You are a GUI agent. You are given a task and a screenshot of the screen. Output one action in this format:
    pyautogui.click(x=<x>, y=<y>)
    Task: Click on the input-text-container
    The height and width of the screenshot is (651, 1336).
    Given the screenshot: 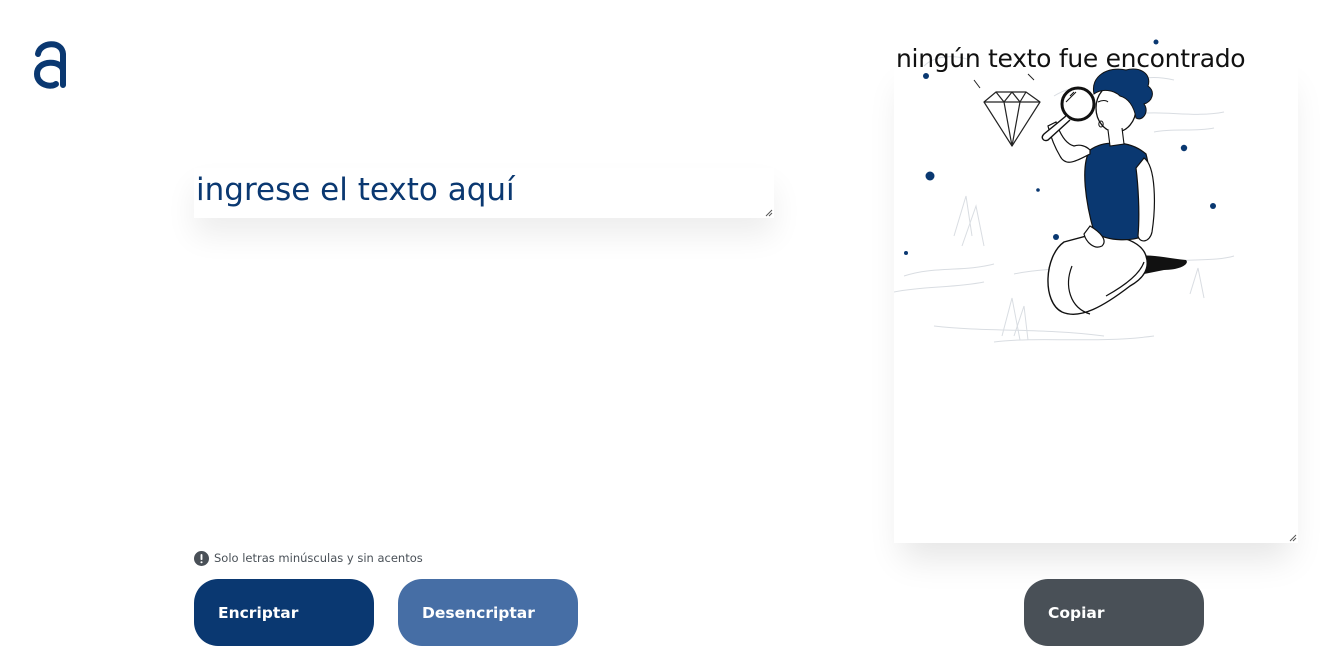 What is the action you would take?
    pyautogui.click(x=484, y=193)
    